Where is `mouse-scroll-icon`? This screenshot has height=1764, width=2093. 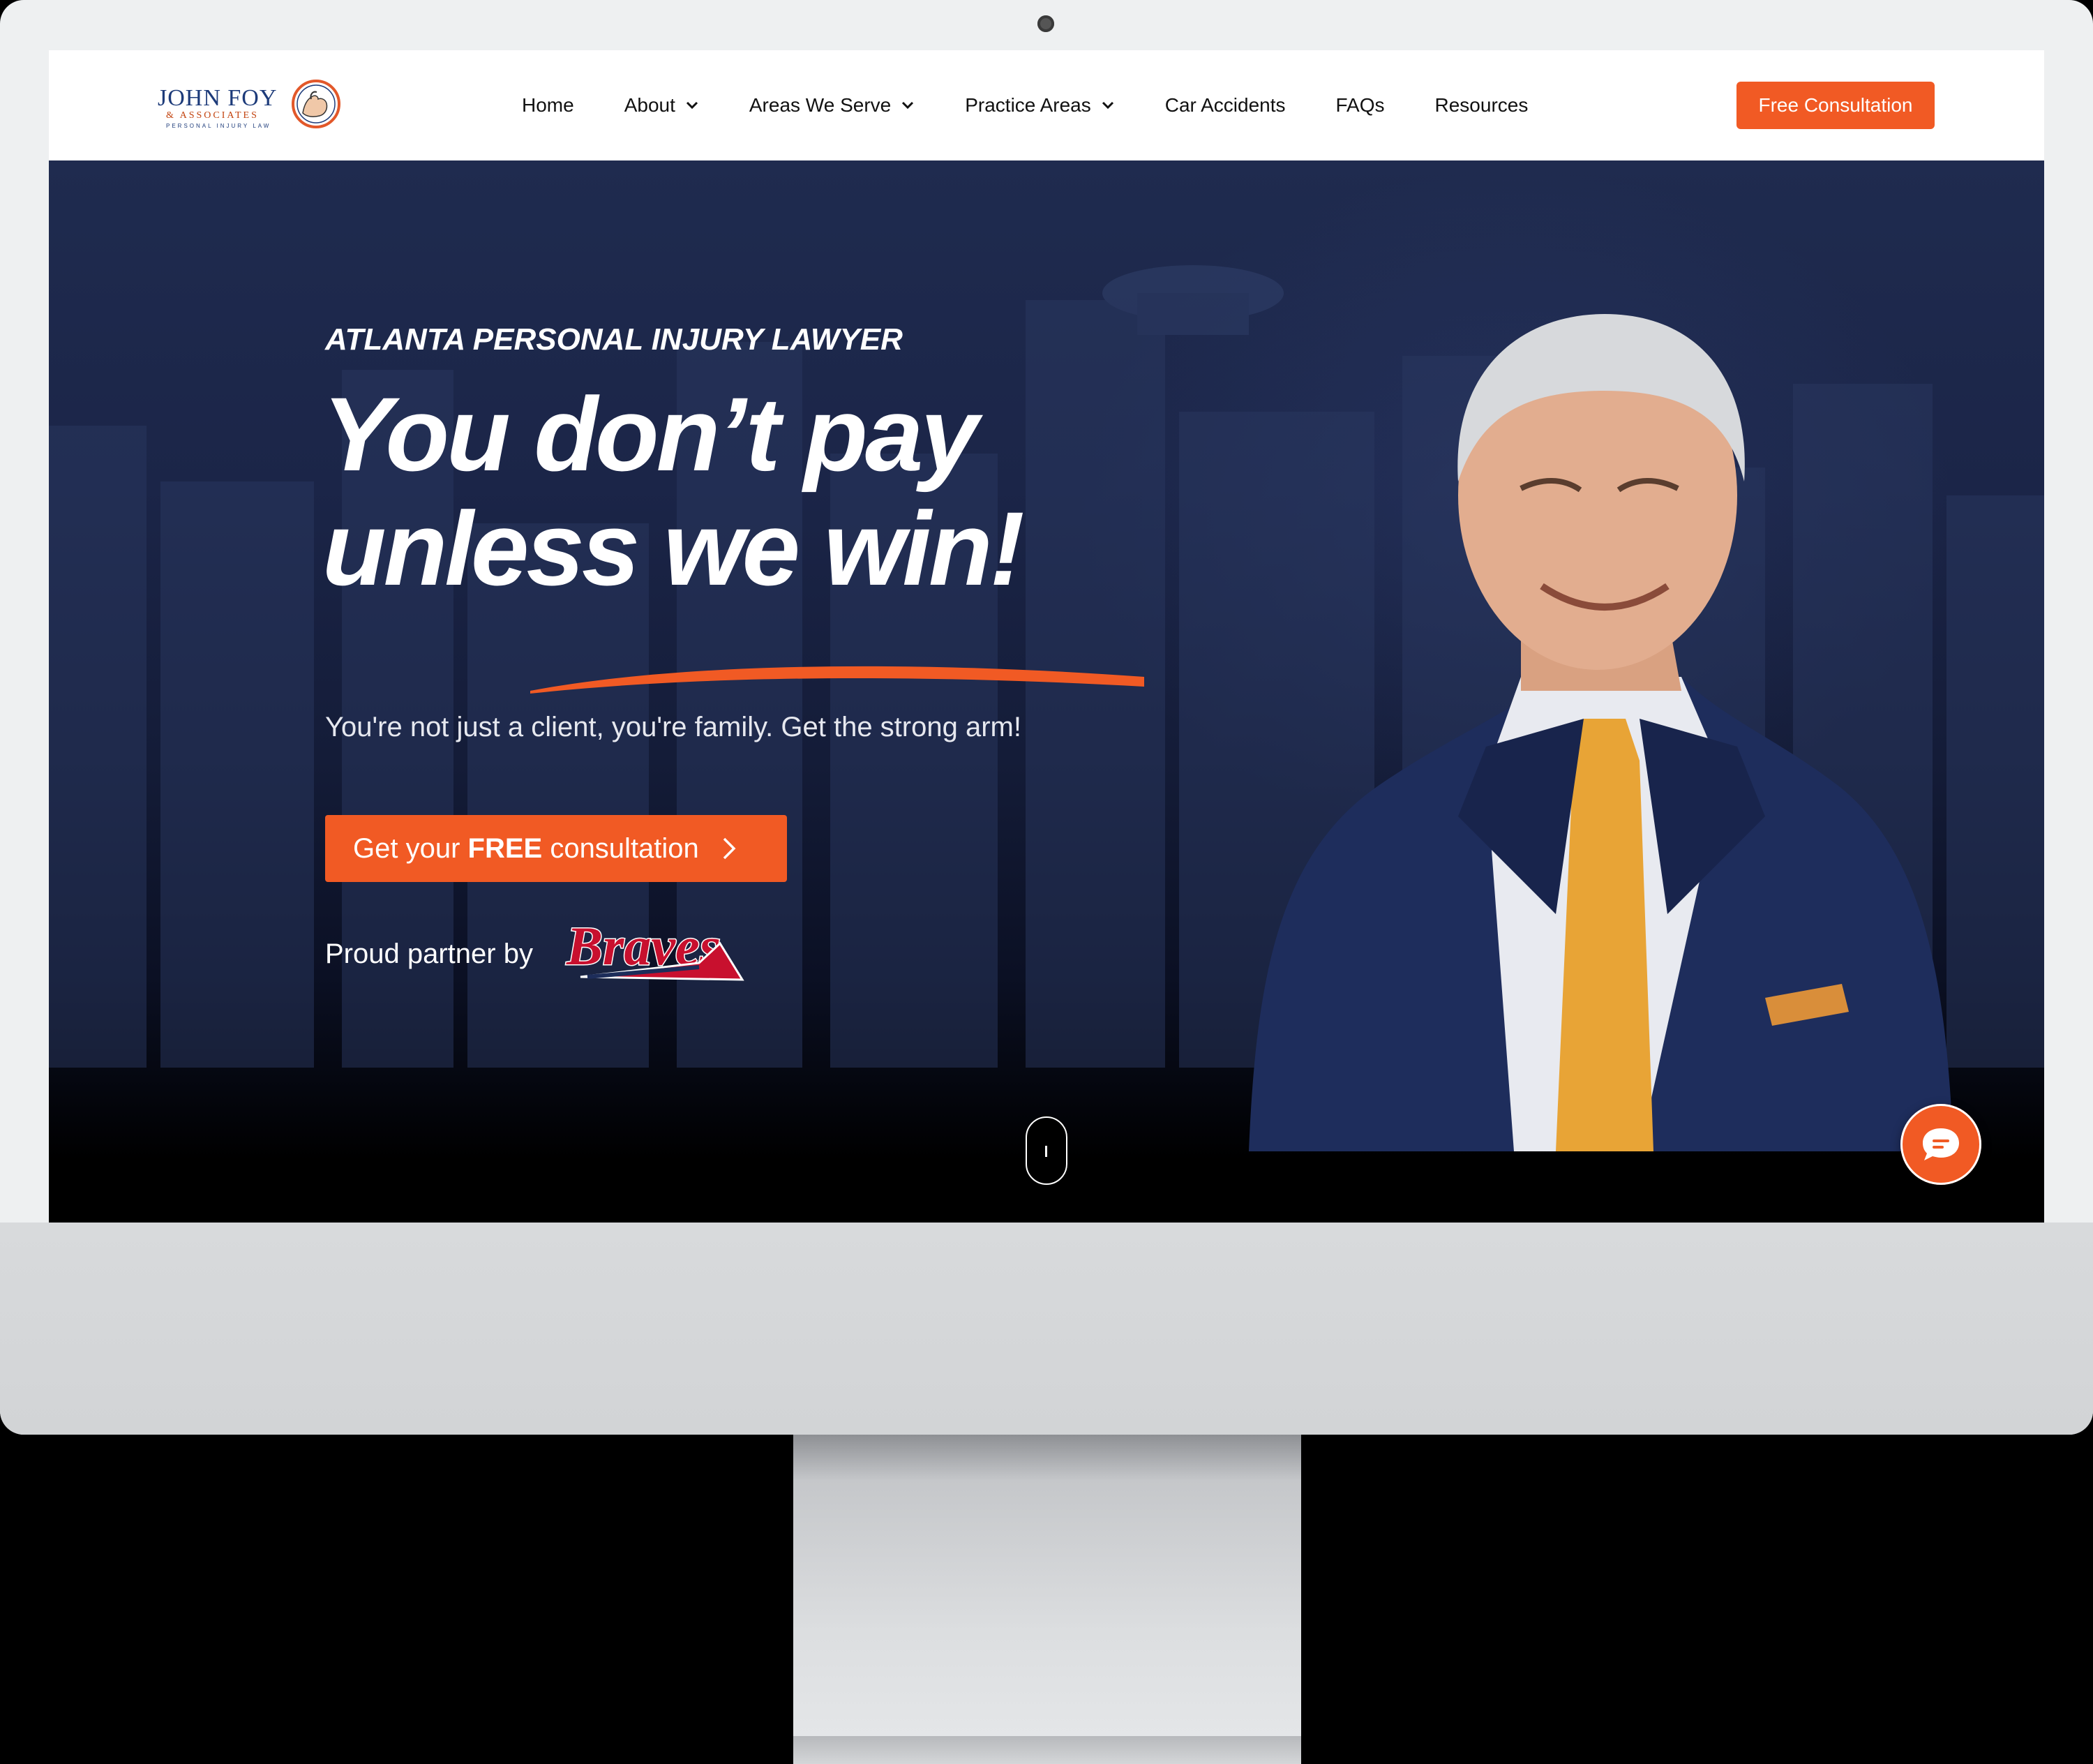
mouse-scroll-icon is located at coordinates (1046, 1151).